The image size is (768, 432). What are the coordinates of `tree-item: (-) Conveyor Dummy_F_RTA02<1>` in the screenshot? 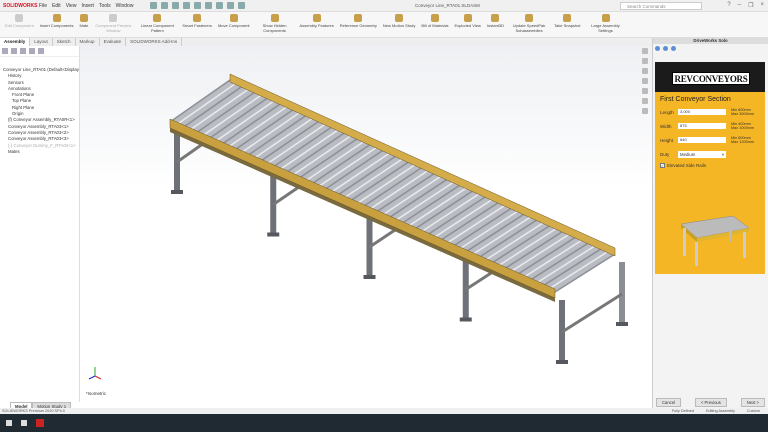 It's located at (39, 146).